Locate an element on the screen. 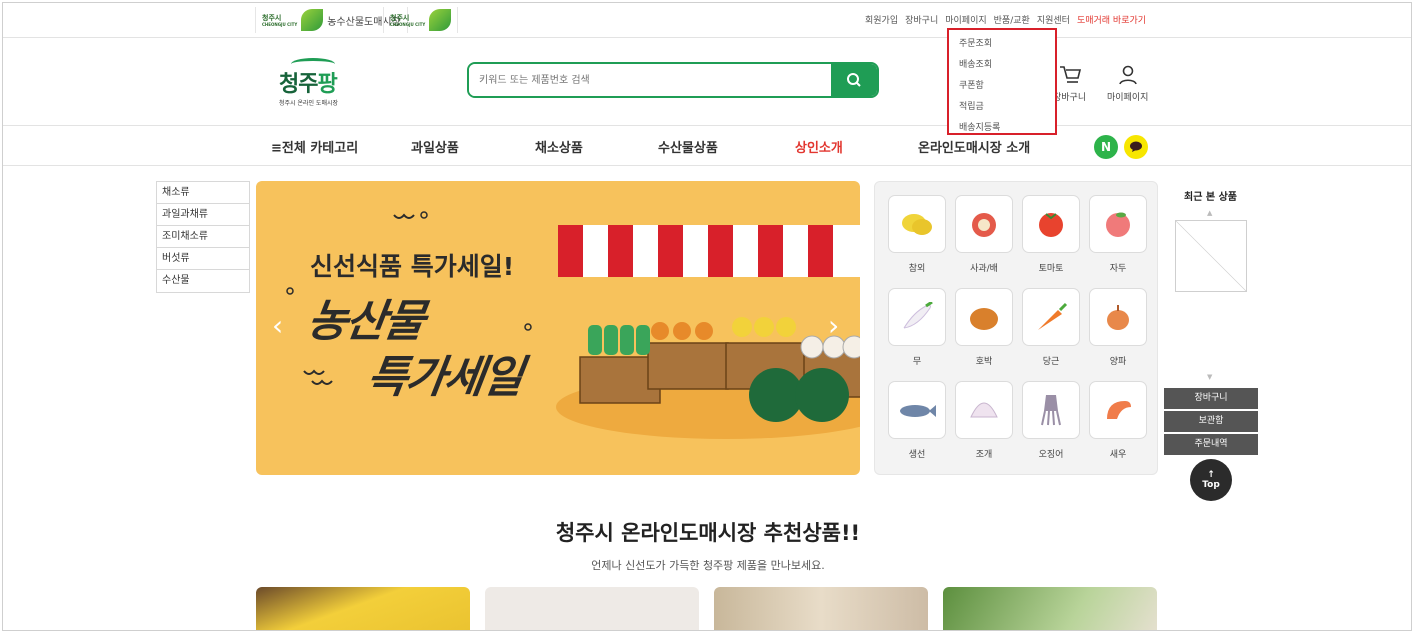  product-card-spinach is located at coordinates (1050, 608).